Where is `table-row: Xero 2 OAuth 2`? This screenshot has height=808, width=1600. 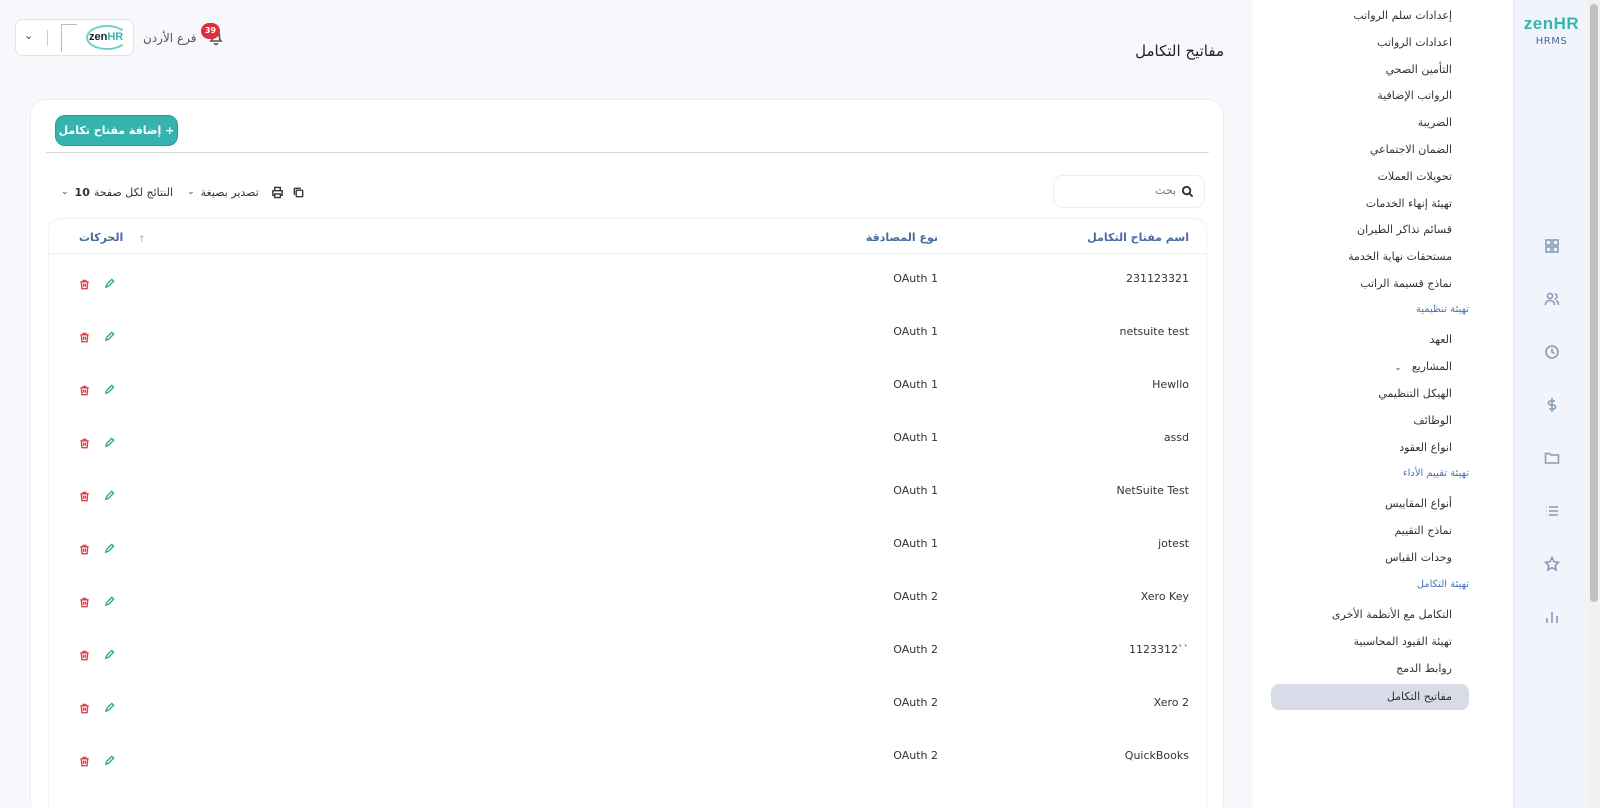 table-row: Xero 2 OAuth 2 is located at coordinates (627, 709).